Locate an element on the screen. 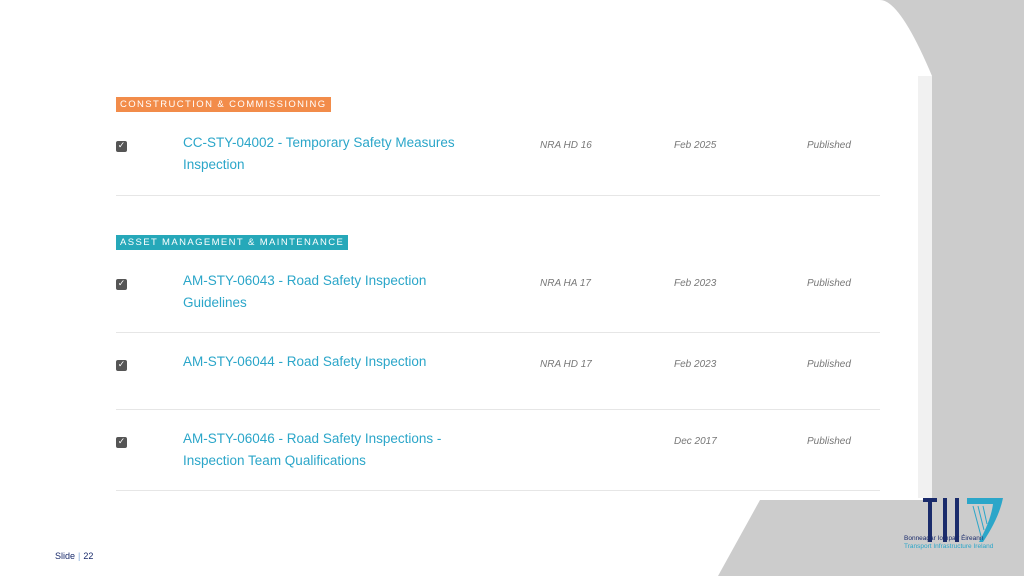 The width and height of the screenshot is (1024, 576). document-link: AM-STY-06044 - Road Safety Inspection is located at coordinates (333, 362).